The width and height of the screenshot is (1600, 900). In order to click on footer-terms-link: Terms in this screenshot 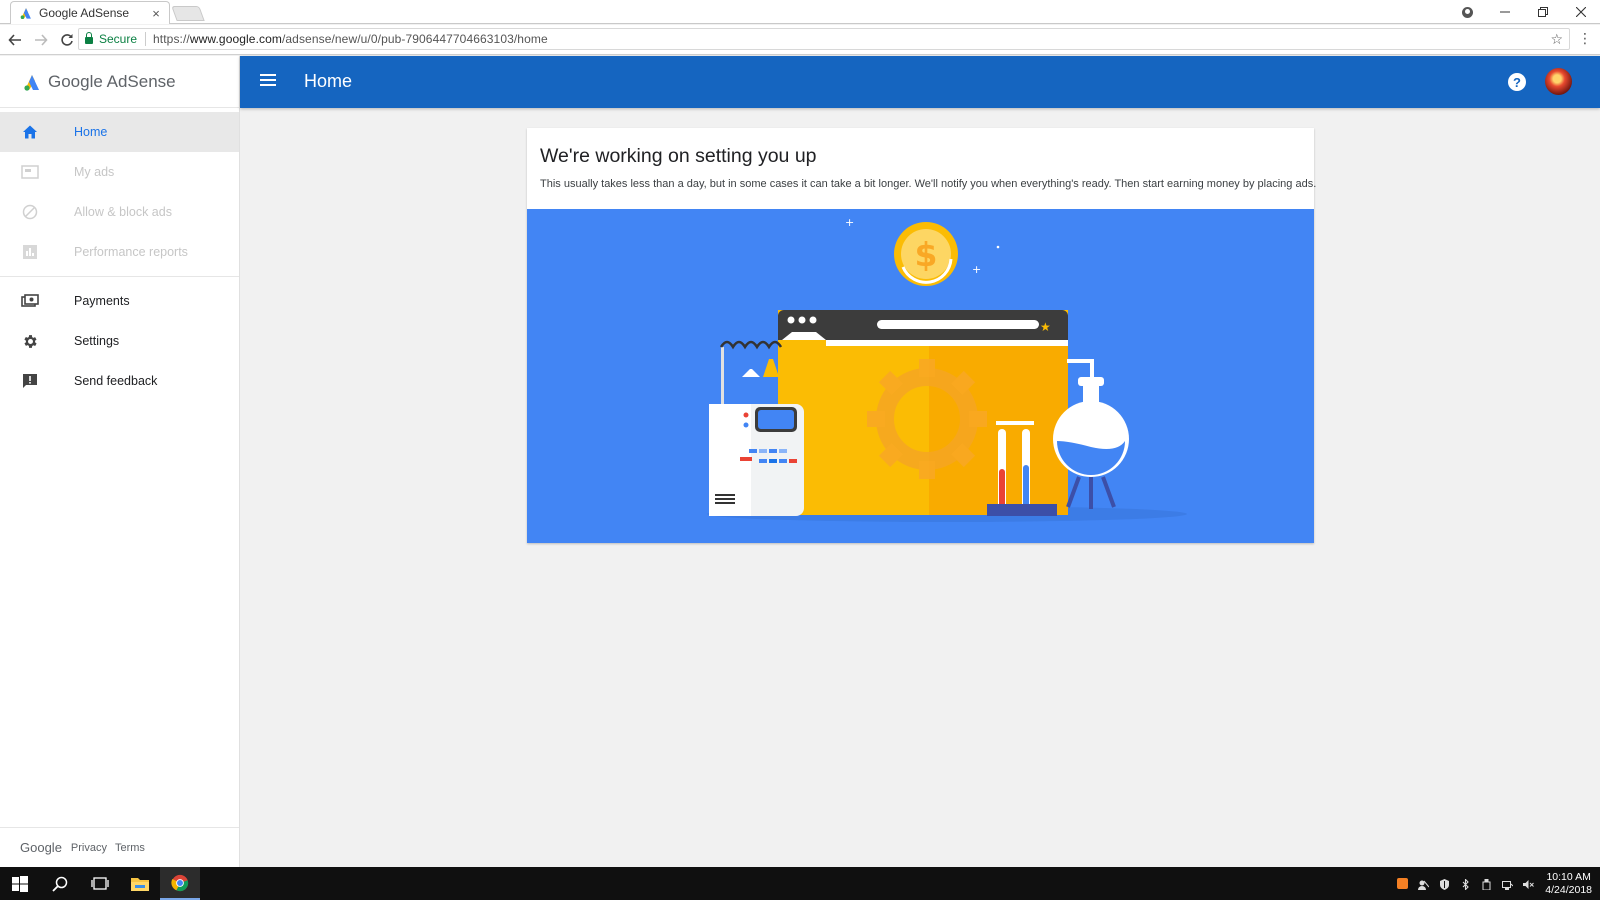, I will do `click(130, 848)`.